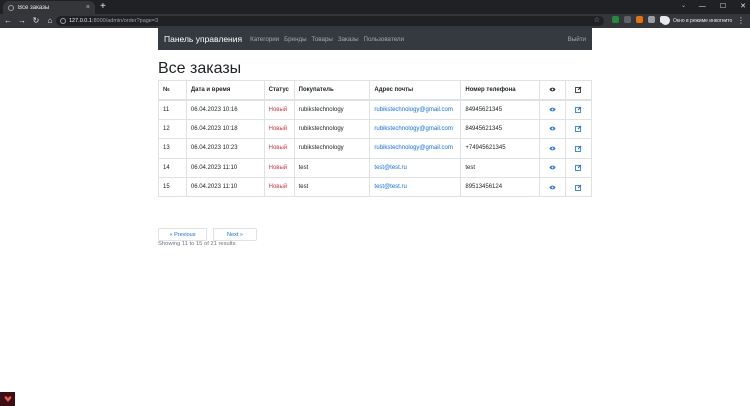 This screenshot has height=406, width=750. What do you see at coordinates (172, 167) in the screenshot?
I see `cell-number: 14` at bounding box center [172, 167].